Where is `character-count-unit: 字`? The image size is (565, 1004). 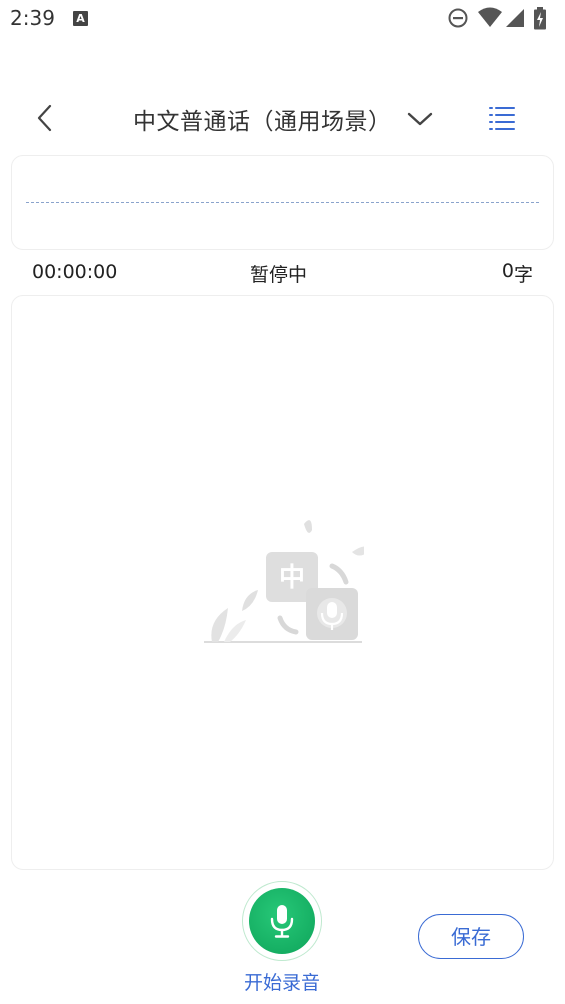
character-count-unit: 字 is located at coordinates (523, 275).